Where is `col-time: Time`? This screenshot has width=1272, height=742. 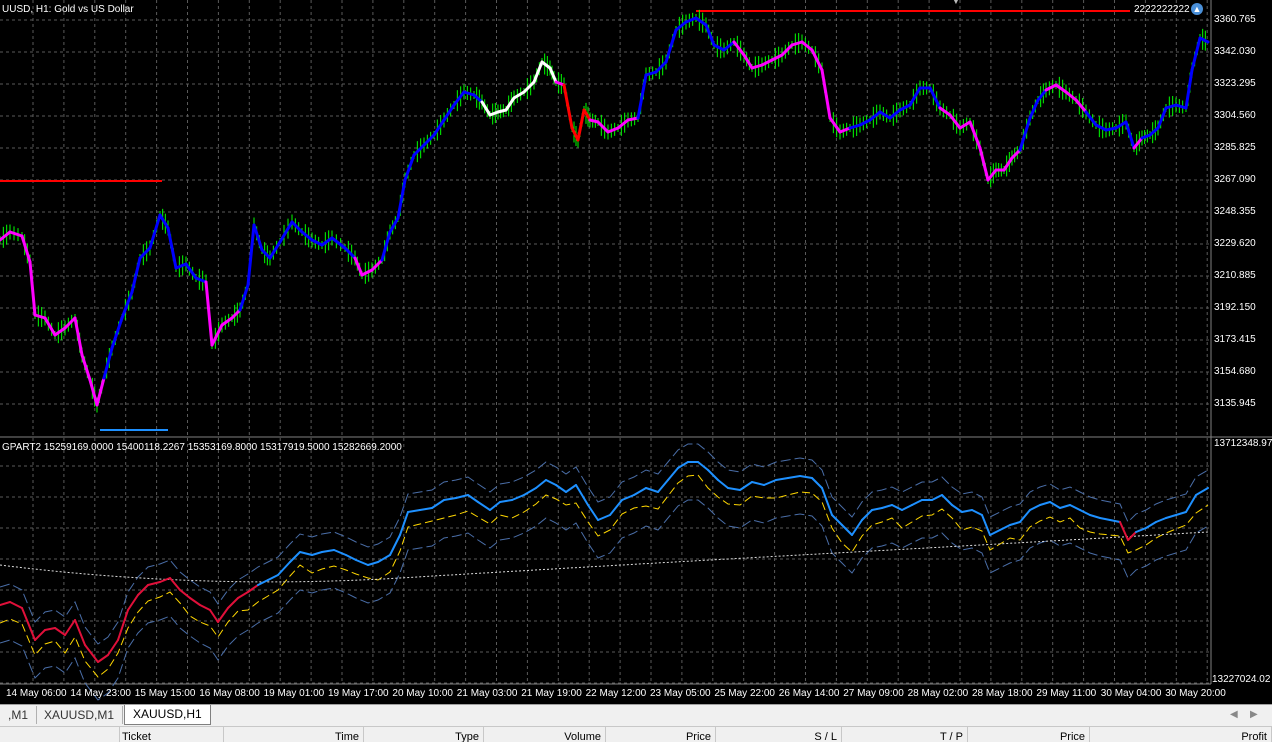
col-time: Time is located at coordinates (294, 734).